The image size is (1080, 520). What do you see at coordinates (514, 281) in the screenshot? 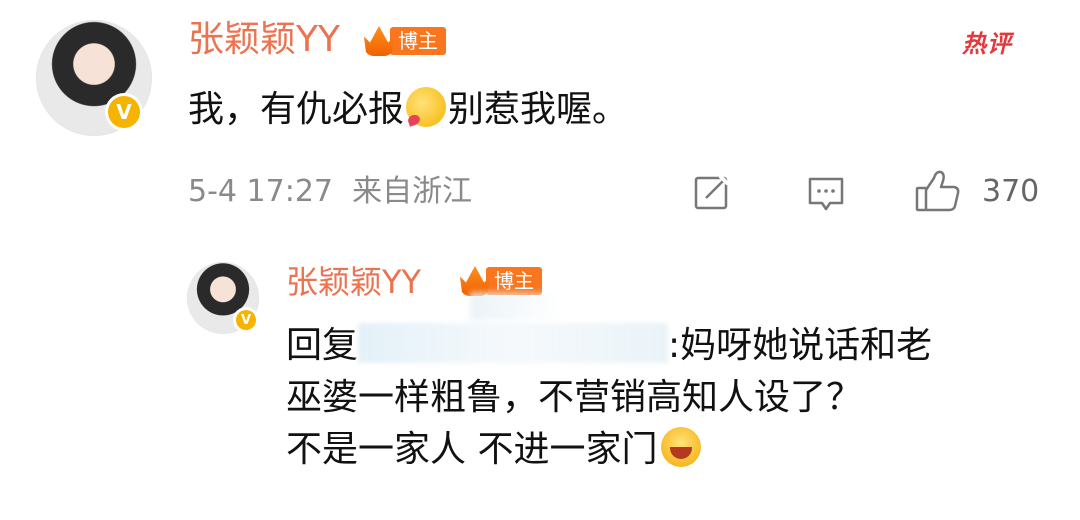
I see `reply-blogger-badge-label: 博主` at bounding box center [514, 281].